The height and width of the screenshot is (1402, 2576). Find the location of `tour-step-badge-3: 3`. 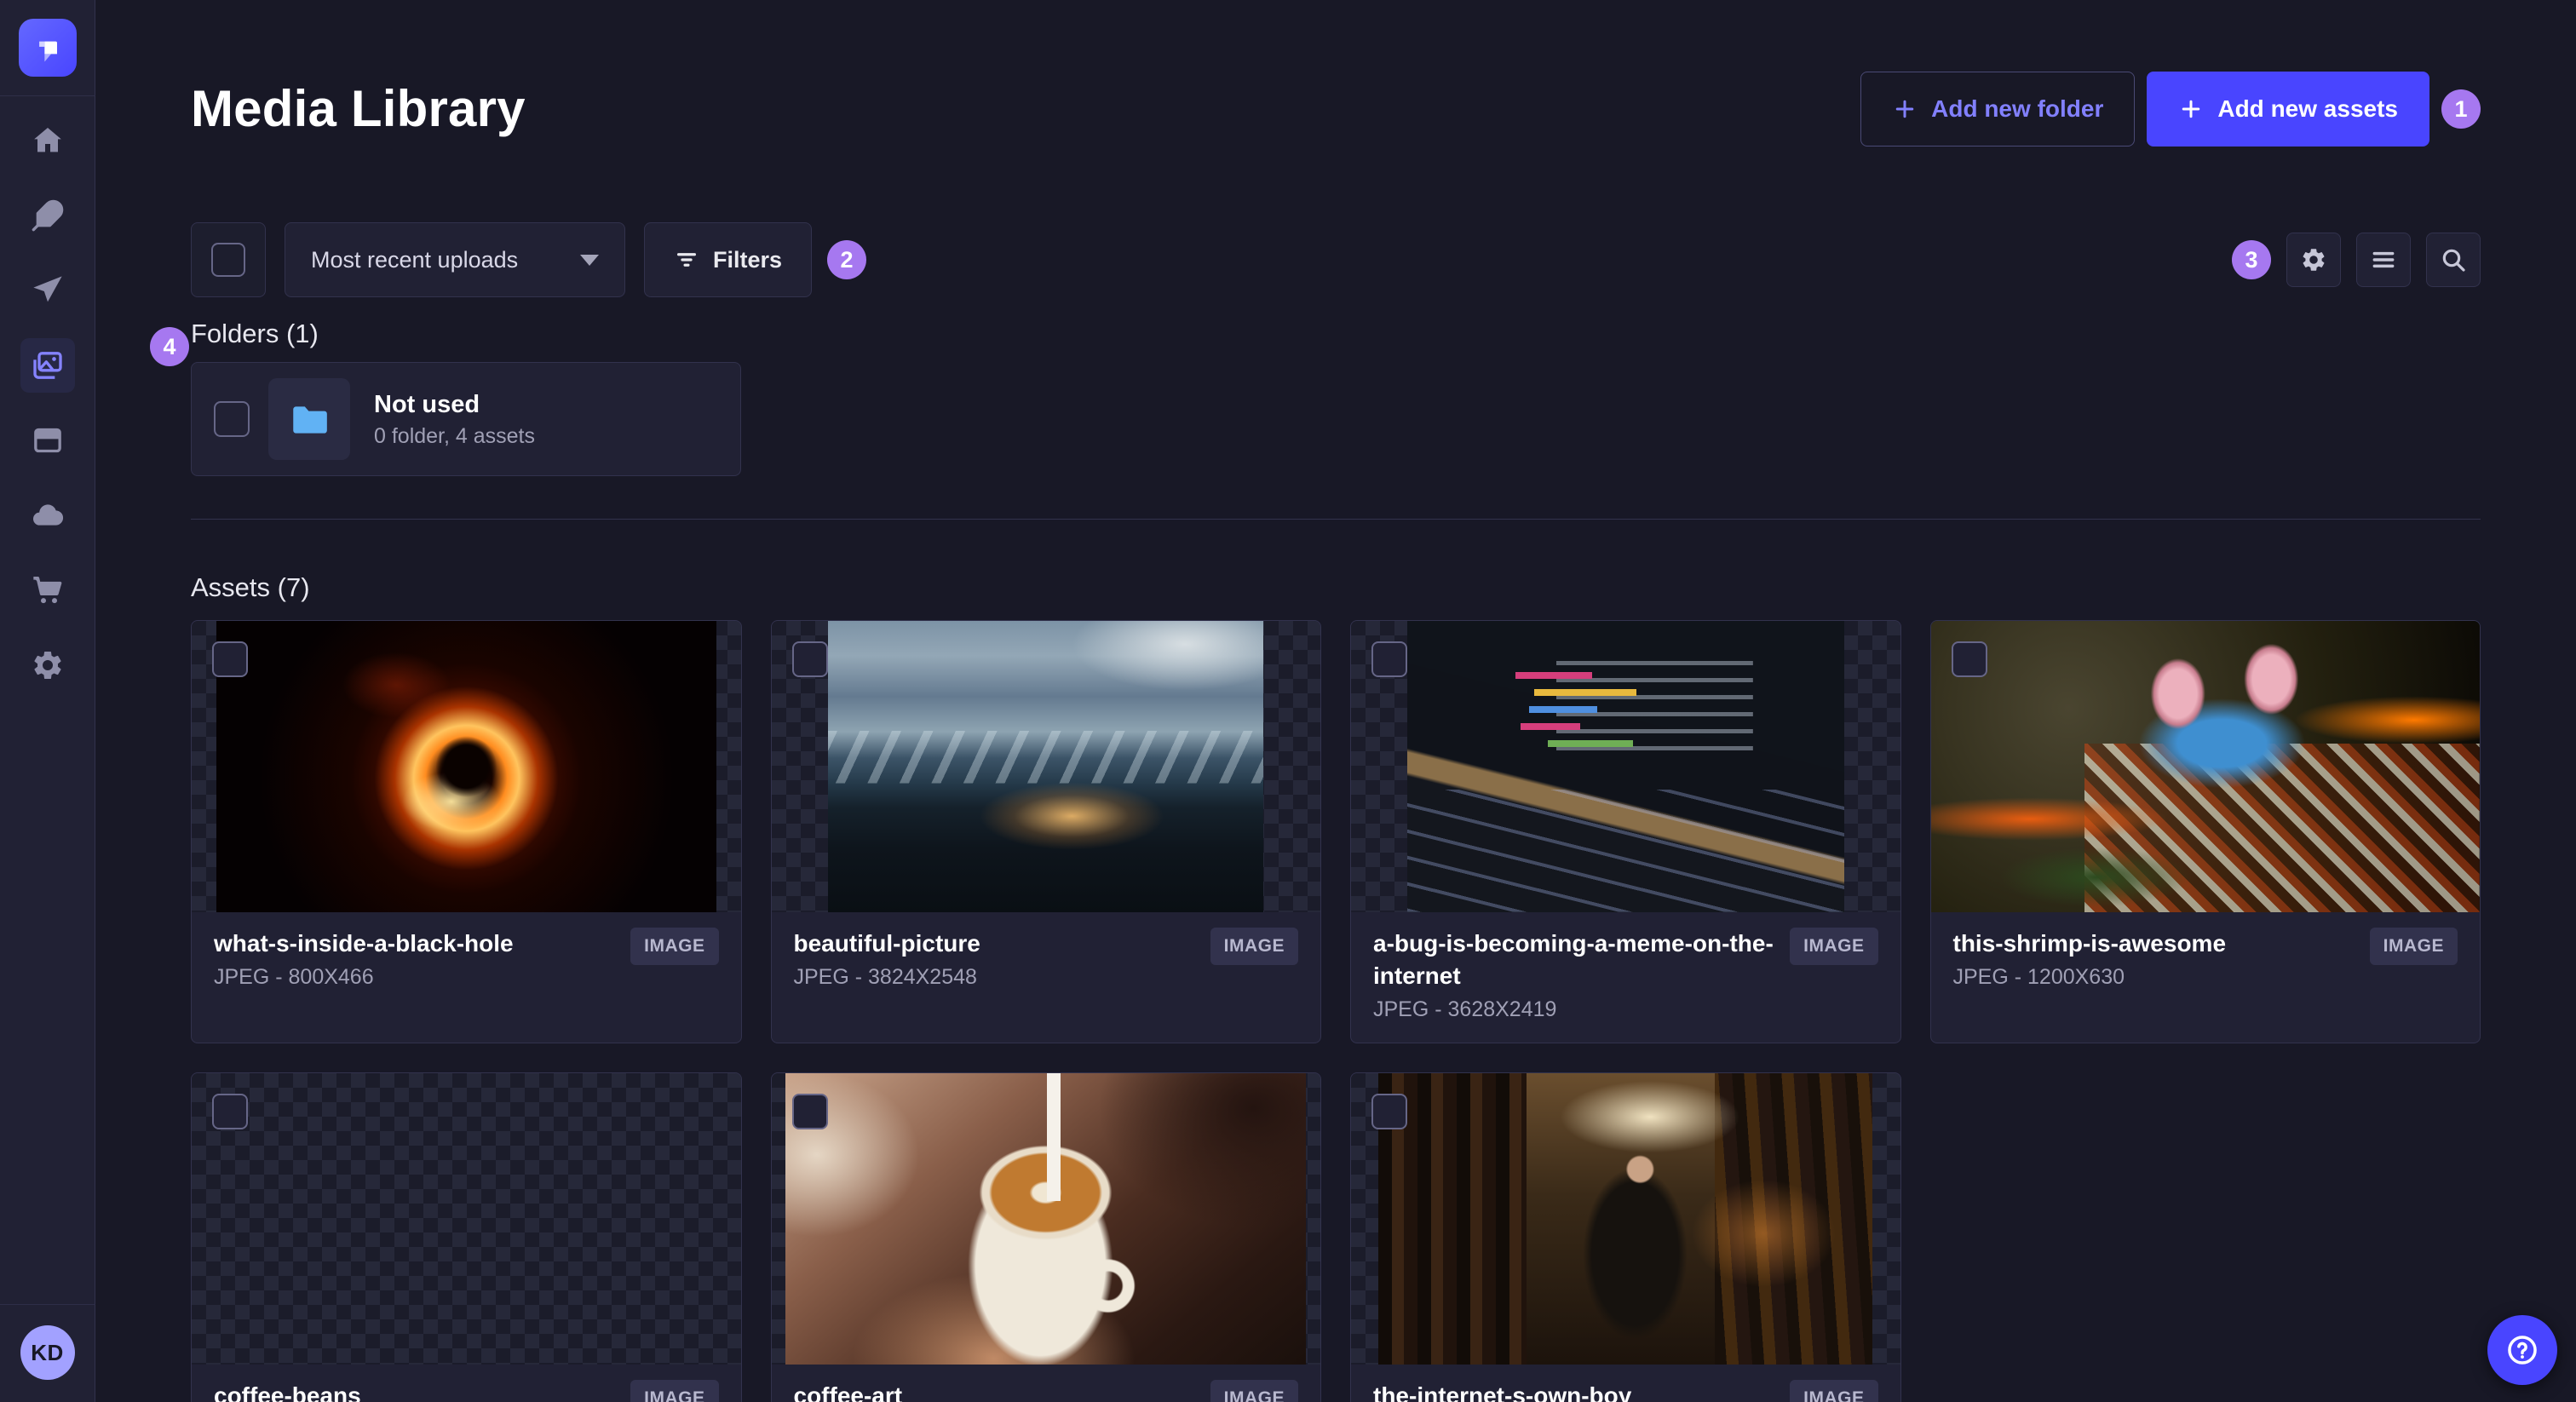

tour-step-badge-3: 3 is located at coordinates (2251, 259).